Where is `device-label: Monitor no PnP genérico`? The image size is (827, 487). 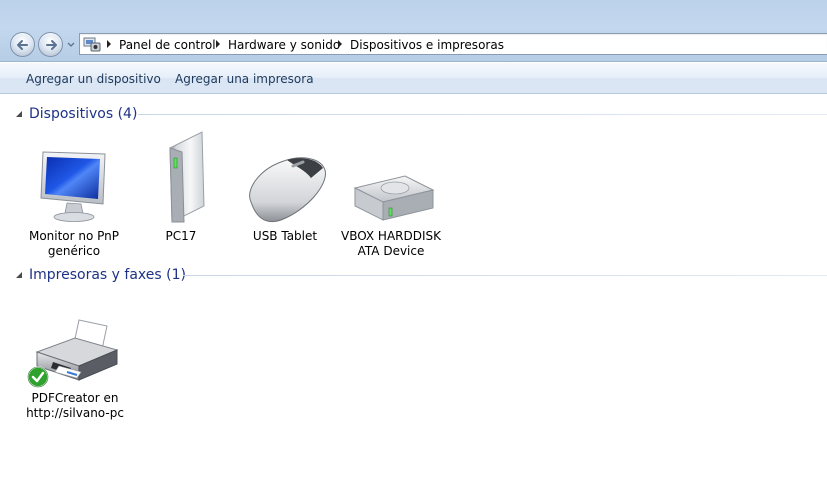
device-label: Monitor no PnP genérico is located at coordinates (74, 243).